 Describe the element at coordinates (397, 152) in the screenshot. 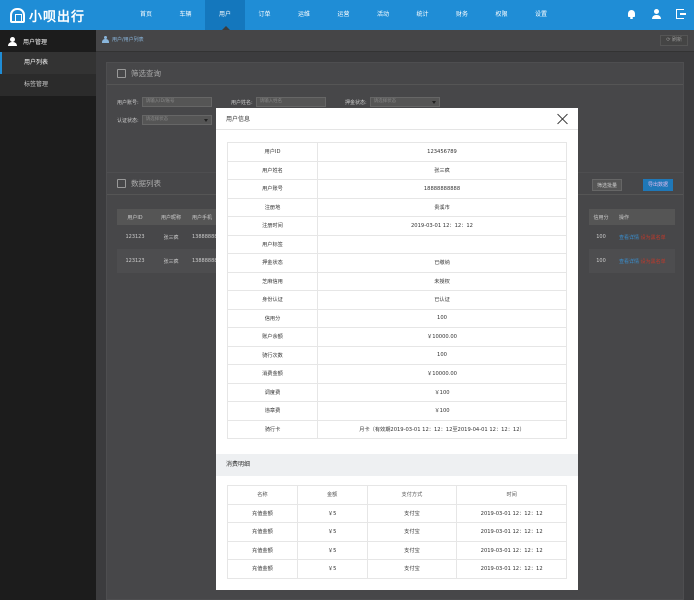

I see `info-row: 用户ID 123456789` at that location.